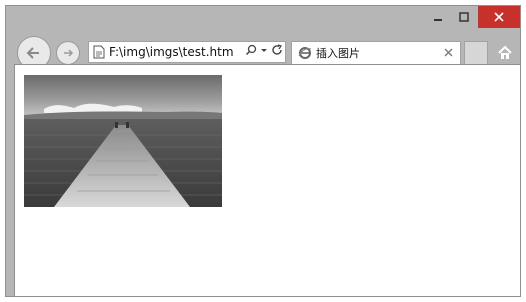 This screenshot has height=302, width=526. I want to click on arrow-right-icon, so click(69, 53).